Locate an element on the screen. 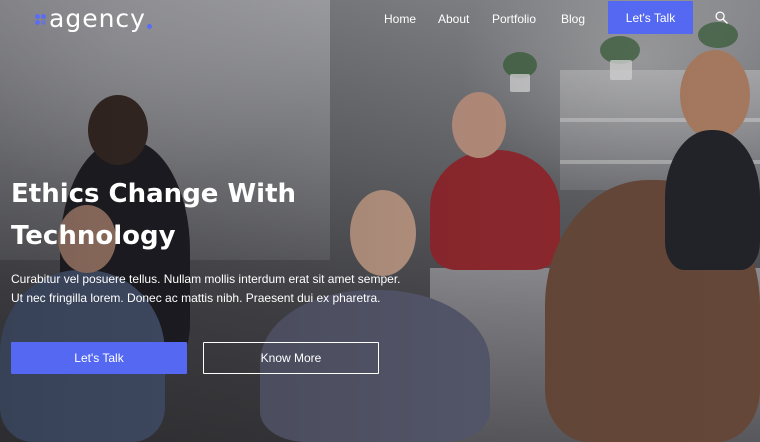  search-icon is located at coordinates (721, 17).